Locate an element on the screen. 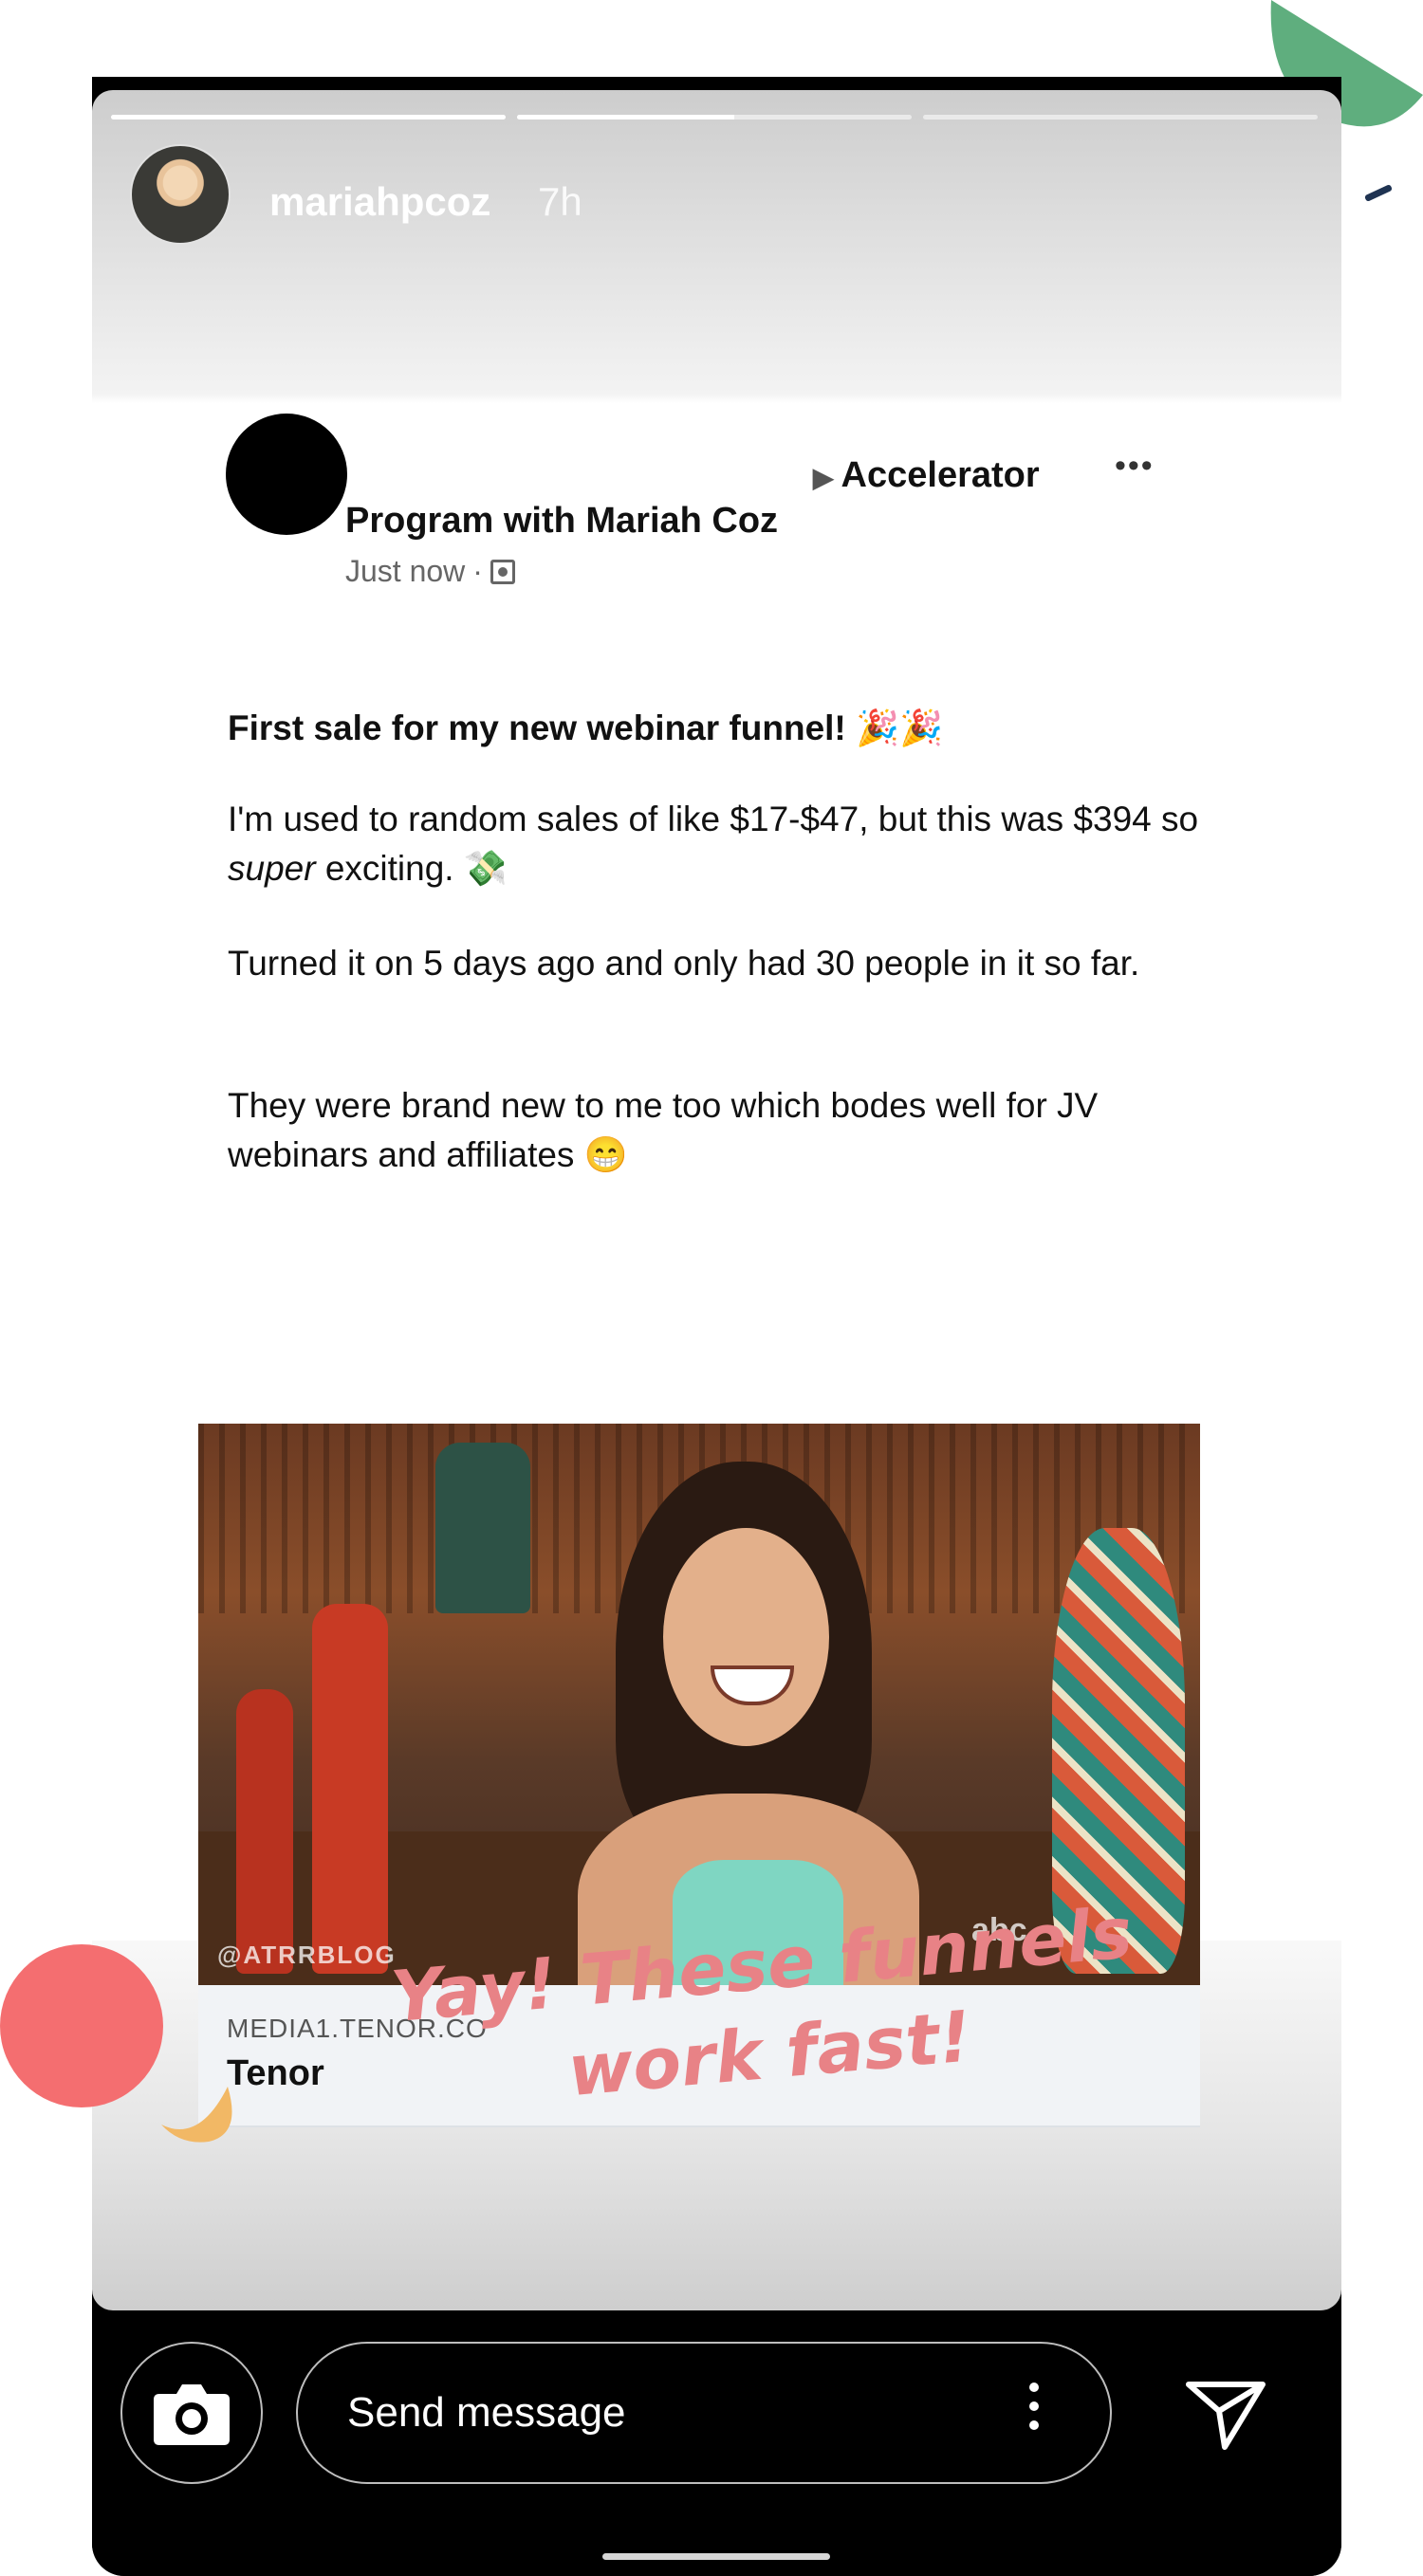  send-message-input is located at coordinates (704, 2413).